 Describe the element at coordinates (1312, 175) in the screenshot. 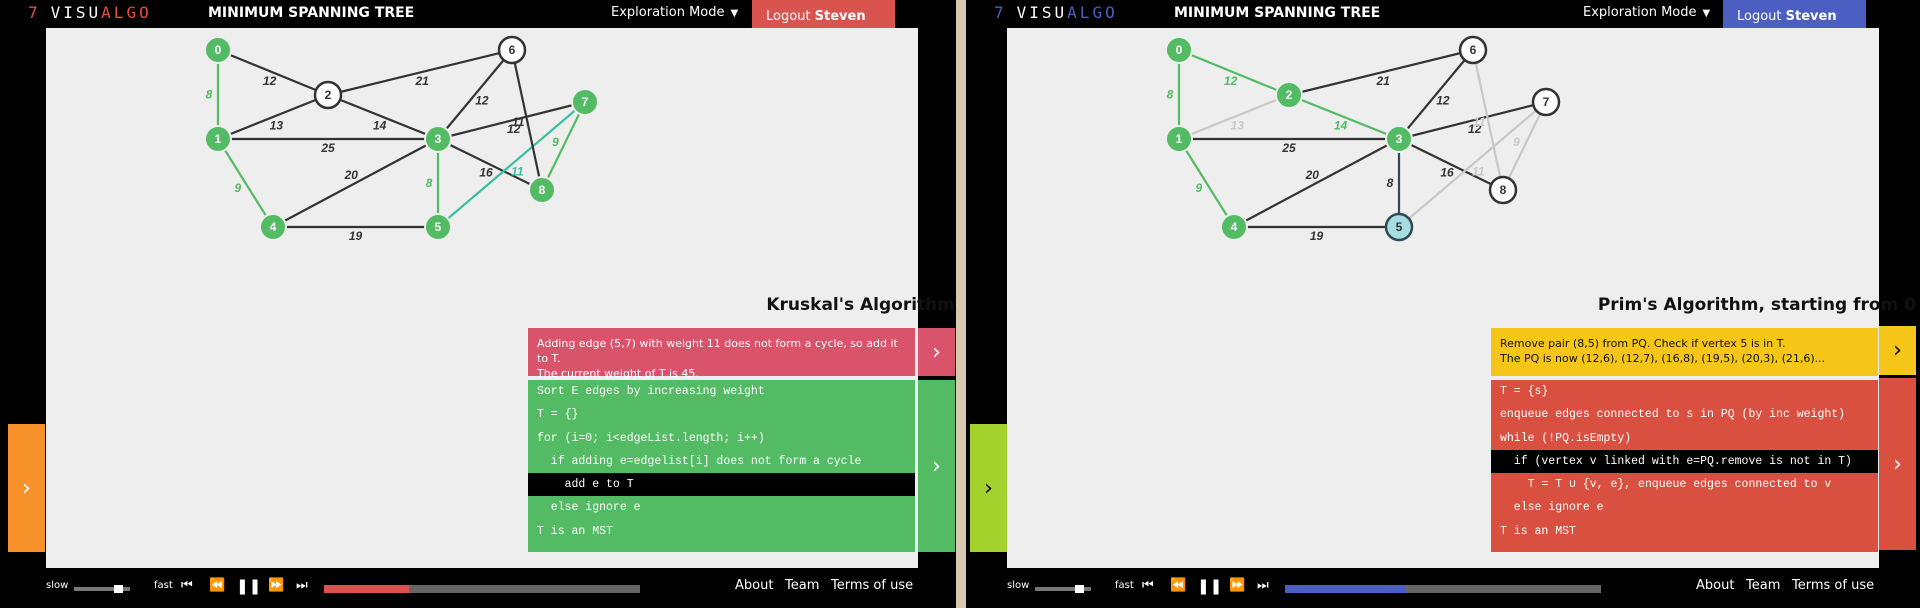

I see `edge-weight-label: 20` at that location.